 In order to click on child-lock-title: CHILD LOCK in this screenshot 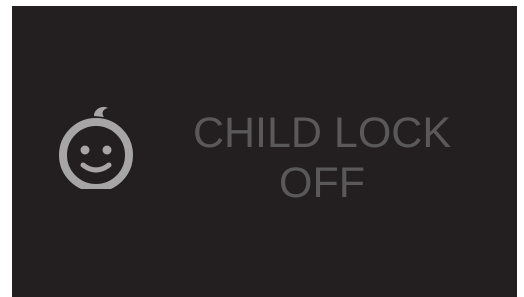, I will do `click(322, 133)`.